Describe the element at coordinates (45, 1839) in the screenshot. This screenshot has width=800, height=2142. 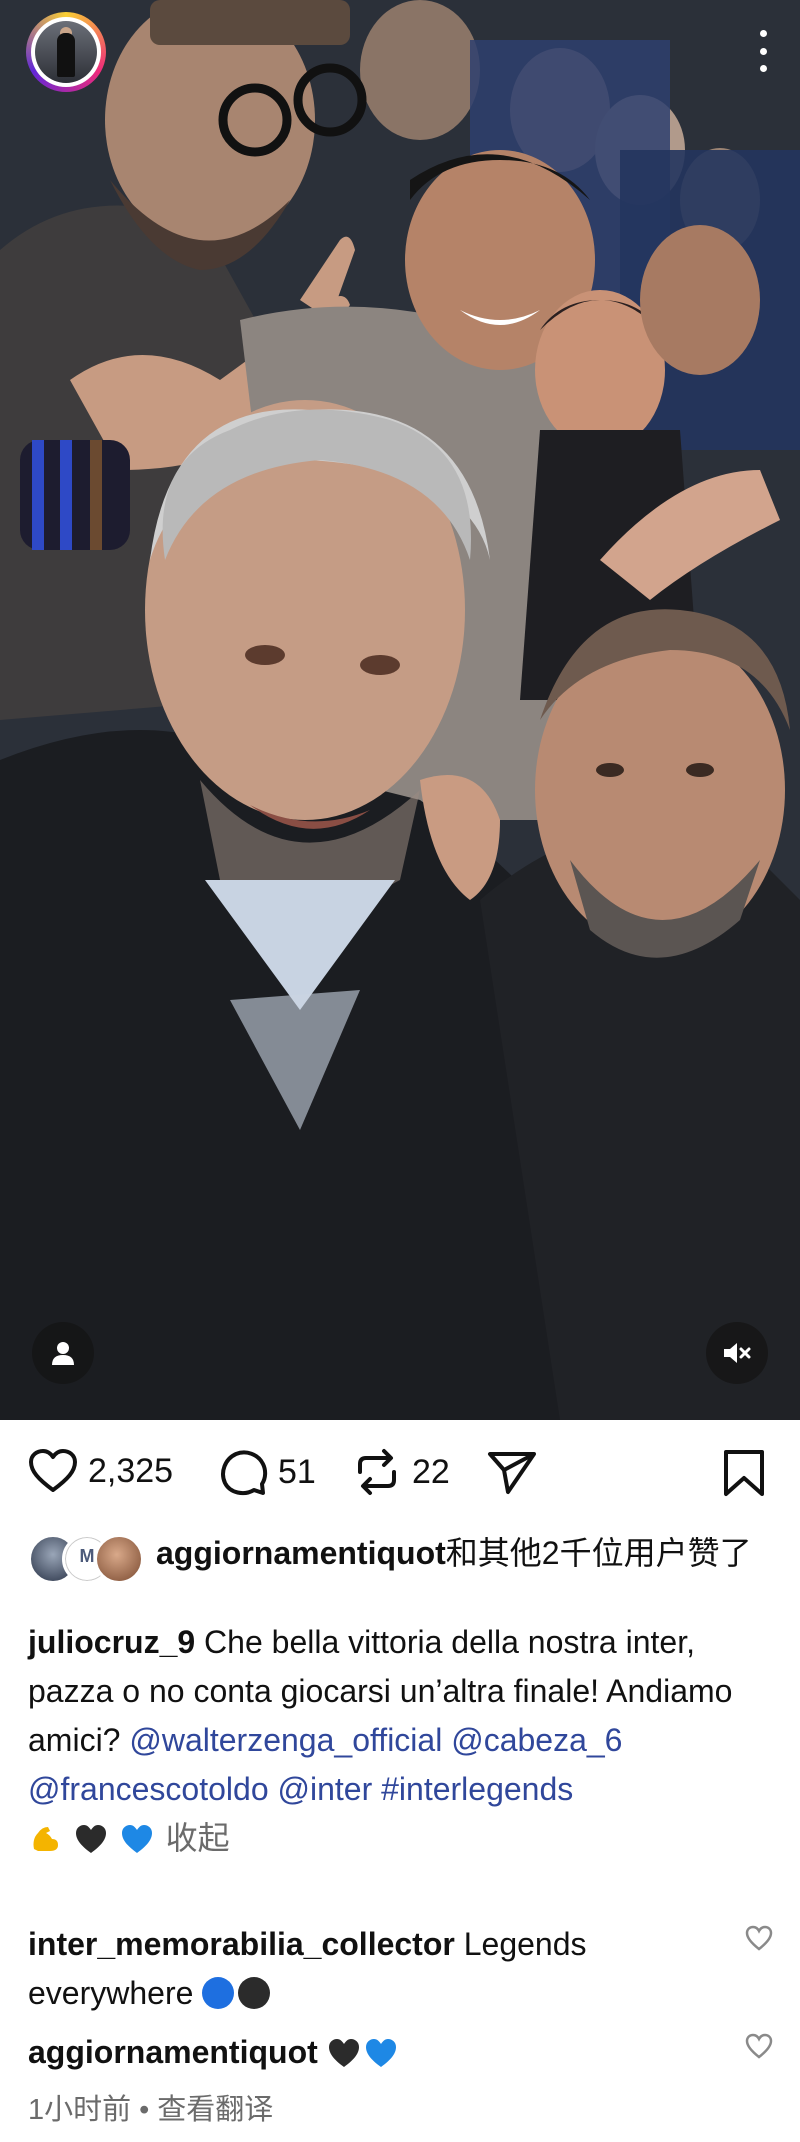
I see `flexed-biceps-icon` at that location.